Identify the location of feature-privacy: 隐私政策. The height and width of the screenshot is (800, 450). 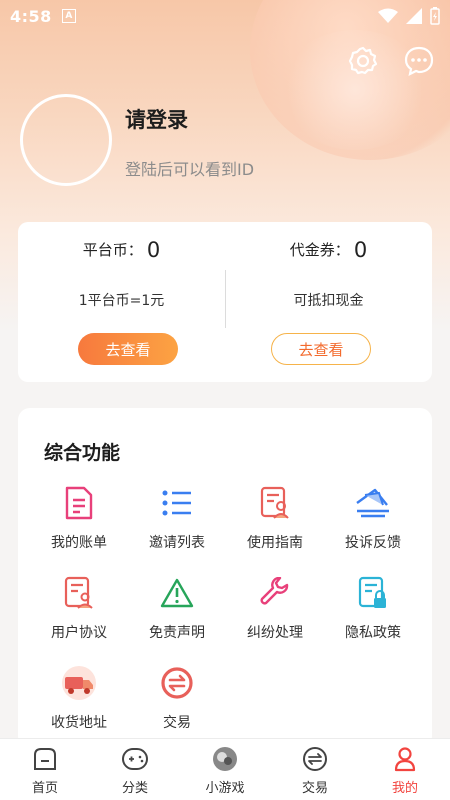
(373, 612).